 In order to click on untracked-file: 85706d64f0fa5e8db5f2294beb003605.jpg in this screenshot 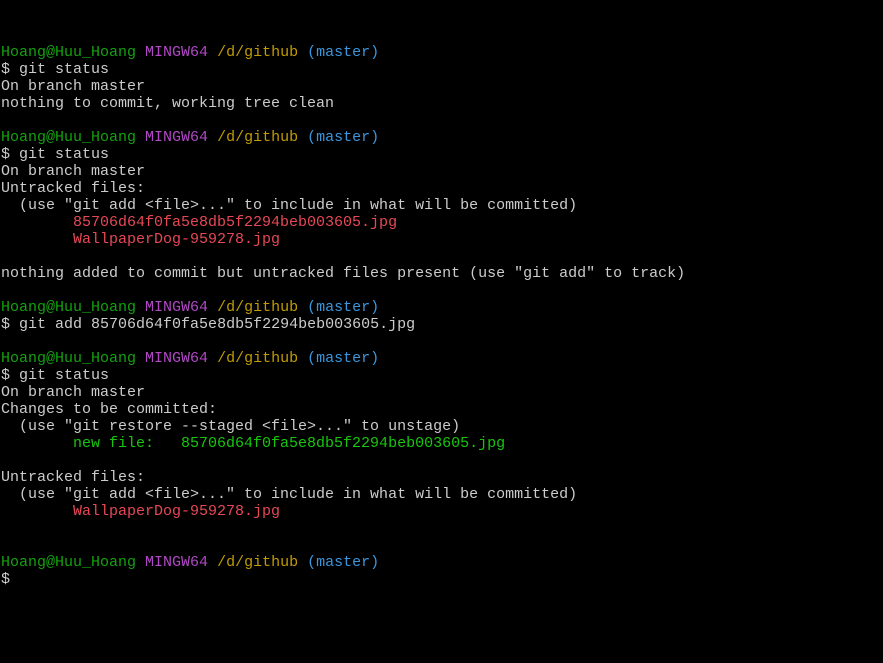, I will do `click(199, 222)`.